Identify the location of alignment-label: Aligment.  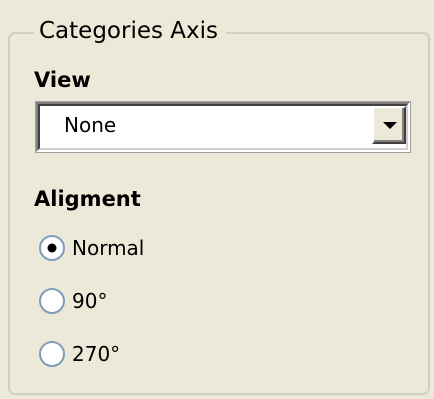
(87, 199).